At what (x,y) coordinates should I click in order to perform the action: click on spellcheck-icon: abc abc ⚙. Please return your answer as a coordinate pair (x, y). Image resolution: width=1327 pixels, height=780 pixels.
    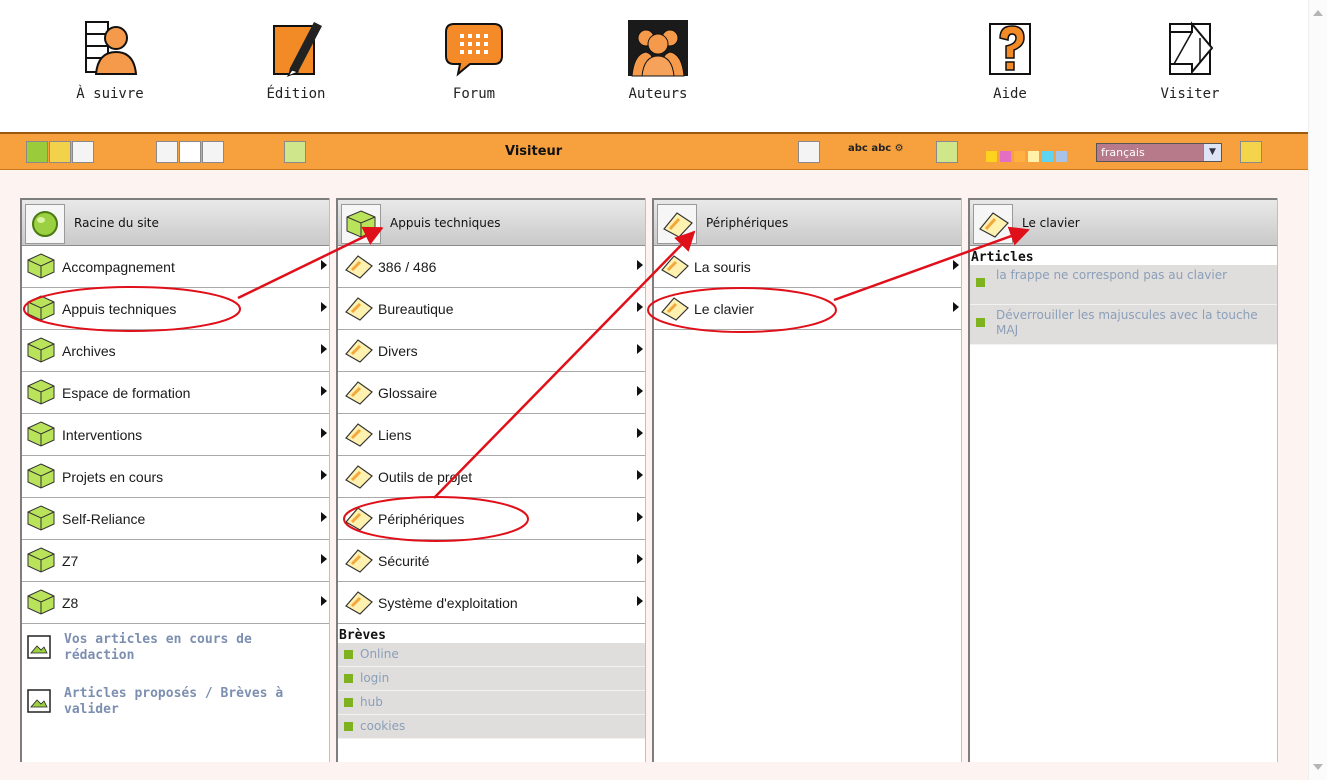
    Looking at the image, I should click on (876, 154).